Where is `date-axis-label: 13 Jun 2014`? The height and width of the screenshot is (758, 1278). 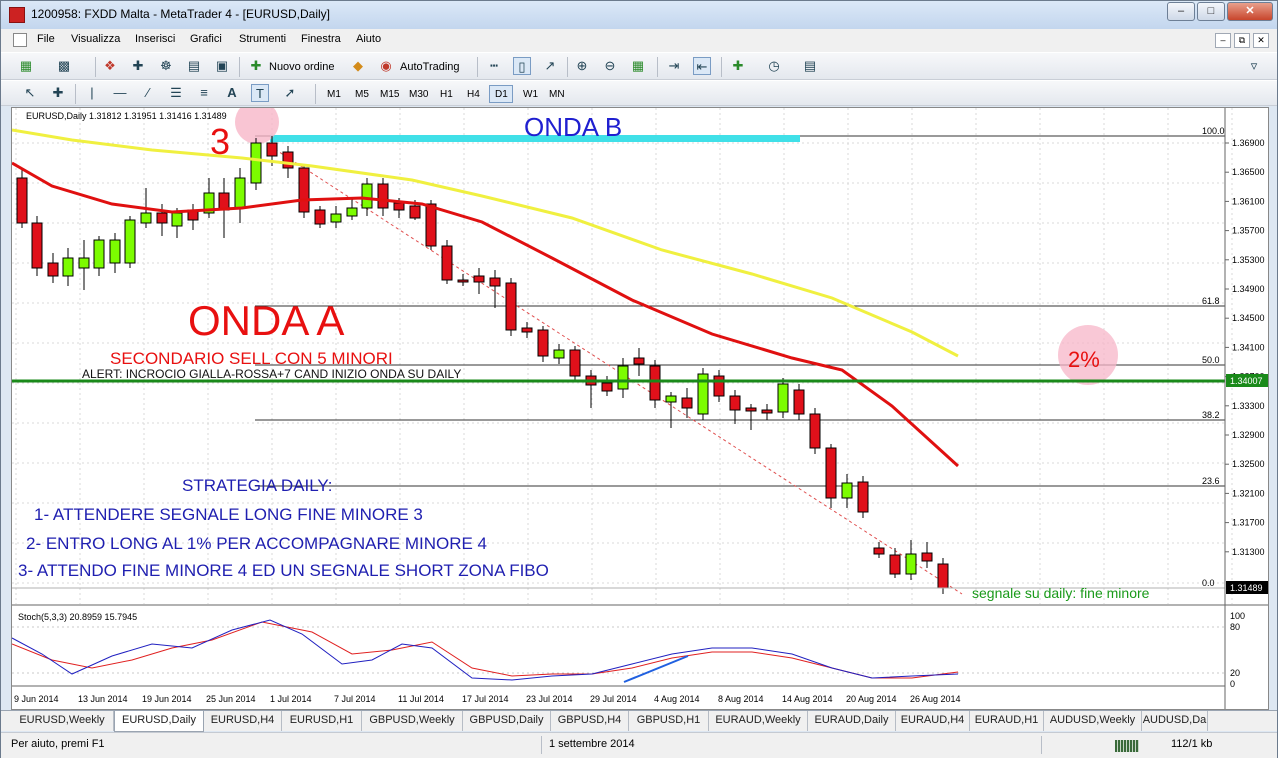 date-axis-label: 13 Jun 2014 is located at coordinates (103, 699).